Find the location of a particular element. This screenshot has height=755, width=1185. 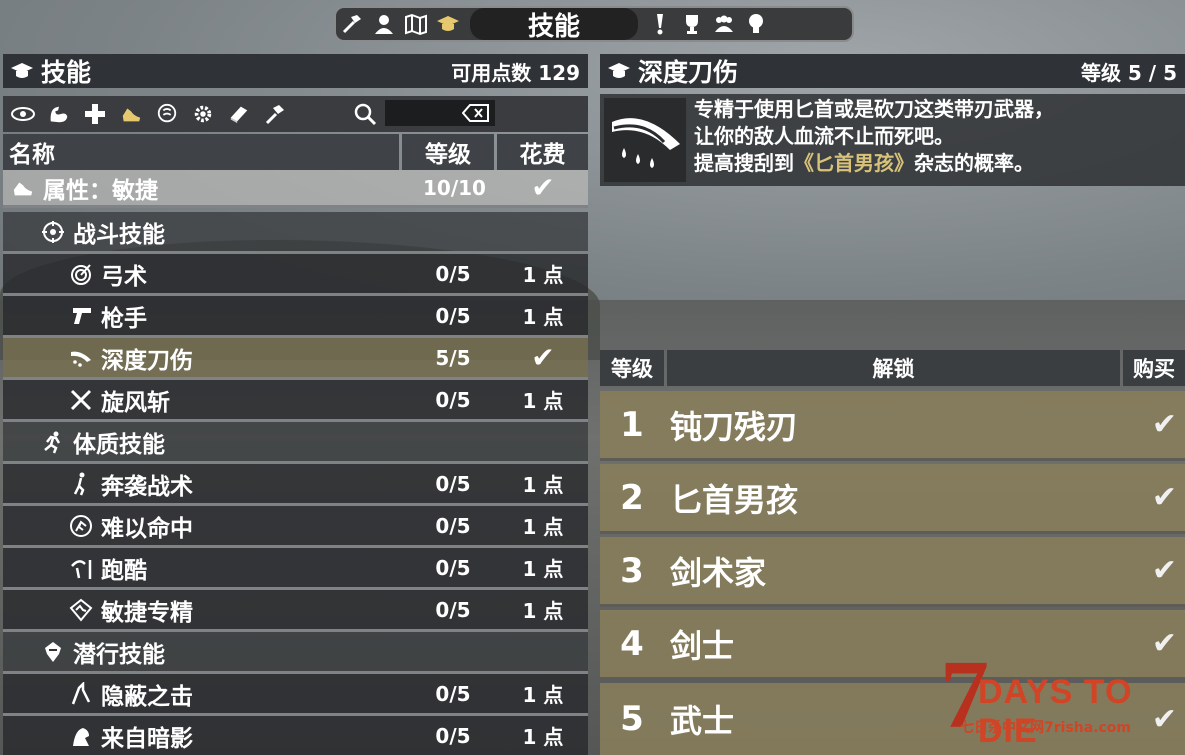

game-logo-watermark: 7 DAYS TO DIE 七日杀中文网7risha.com is located at coordinates (1060, 697).